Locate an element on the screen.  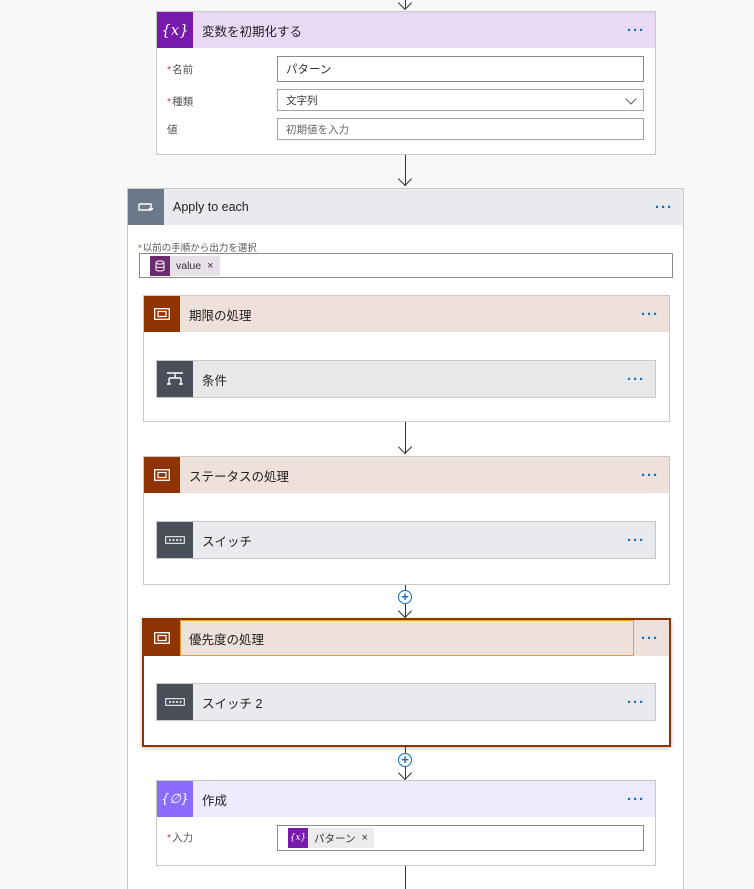
value-input: 初期値を入力 is located at coordinates (460, 129).